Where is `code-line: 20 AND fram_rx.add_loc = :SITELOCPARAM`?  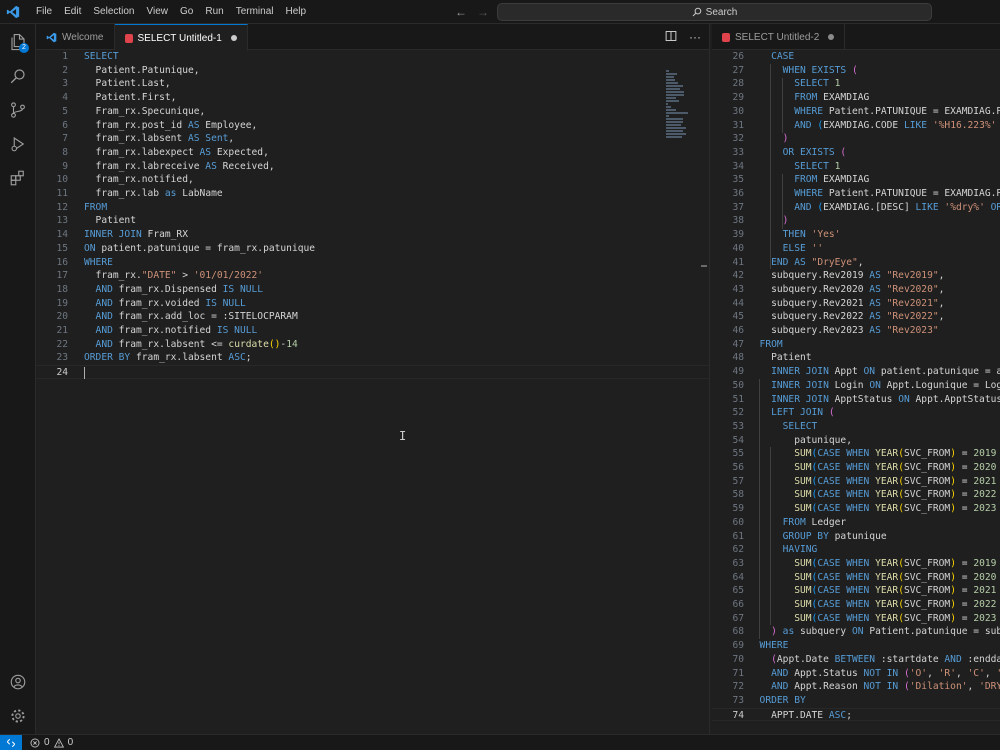 code-line: 20 AND fram_rx.add_loc = :SITELOCPARAM is located at coordinates (372, 317).